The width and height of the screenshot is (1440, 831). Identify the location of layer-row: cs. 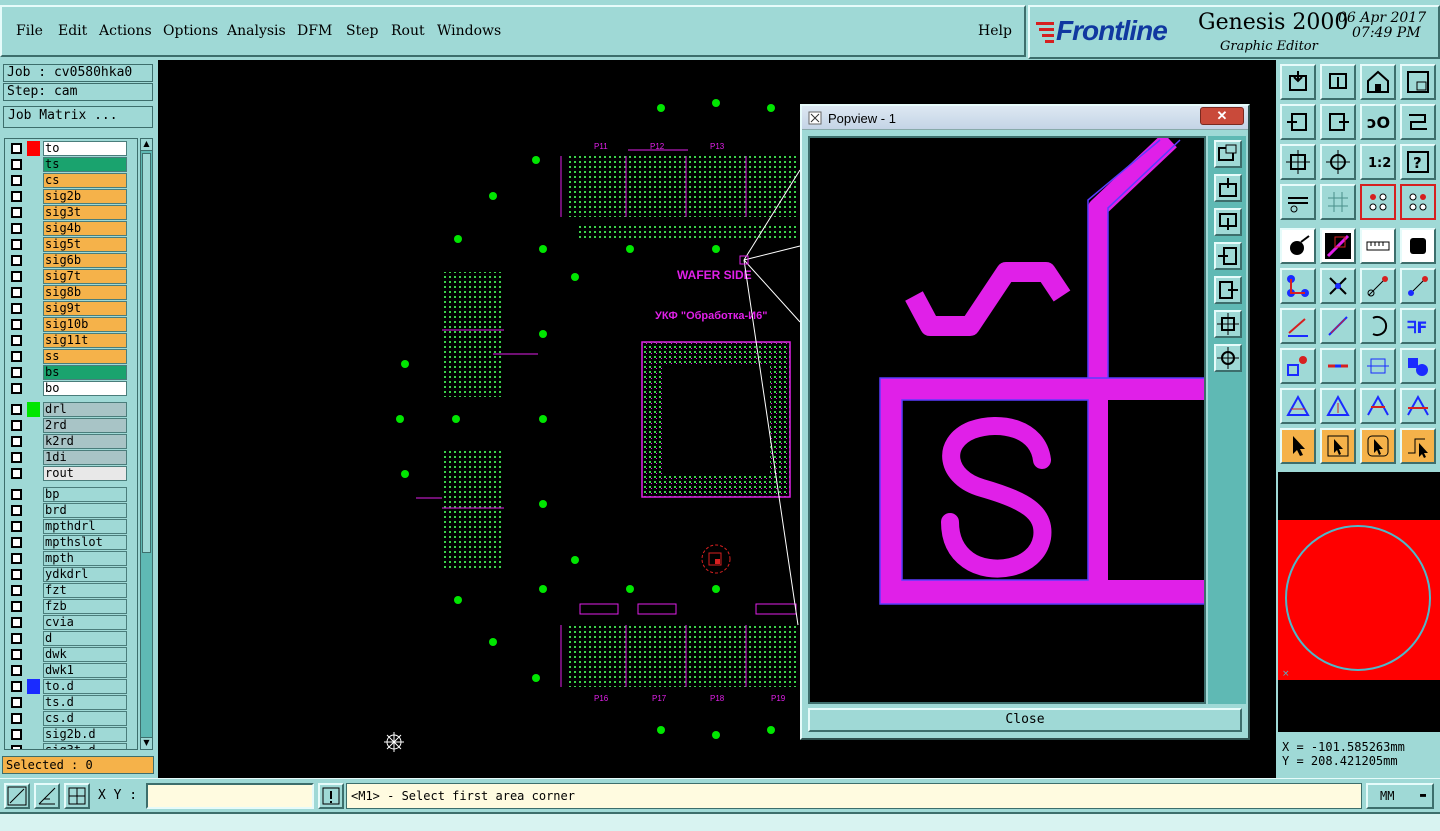
(67, 180).